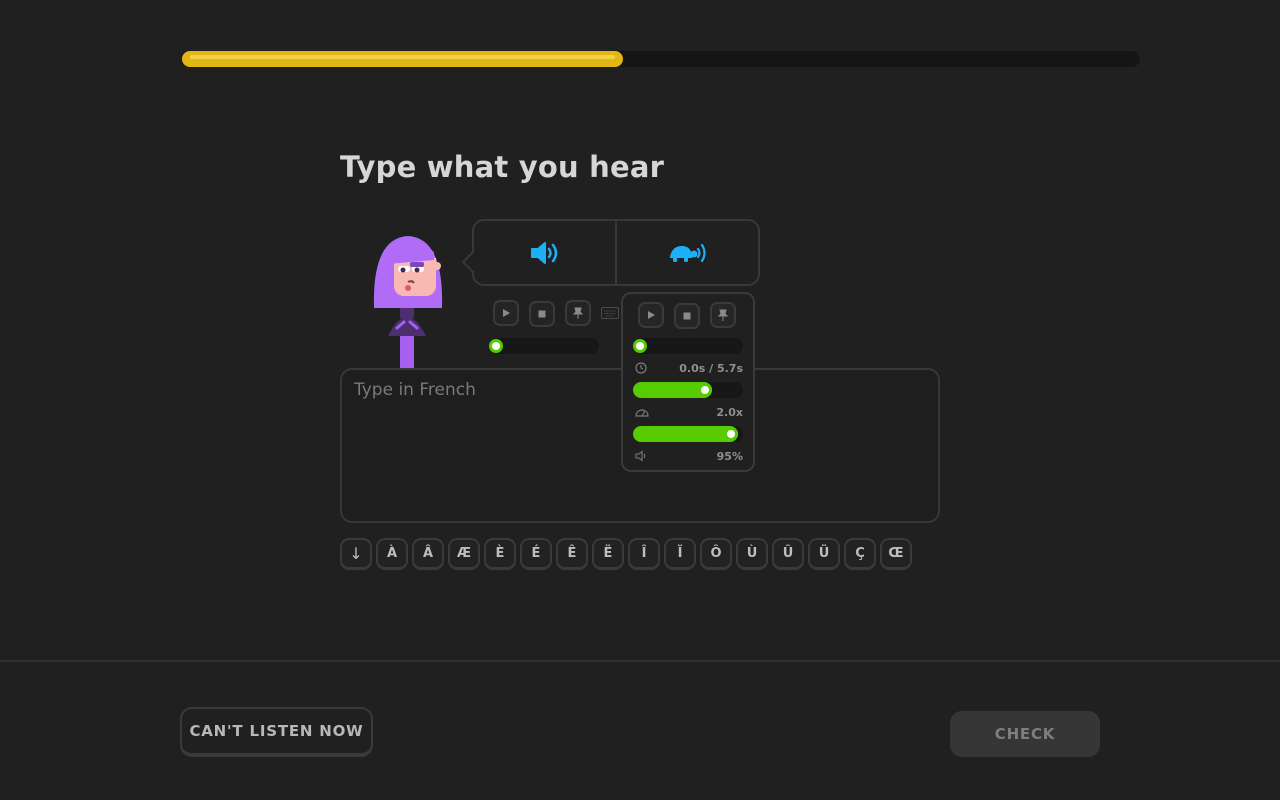  What do you see at coordinates (610, 313) in the screenshot?
I see `keyboard-icon` at bounding box center [610, 313].